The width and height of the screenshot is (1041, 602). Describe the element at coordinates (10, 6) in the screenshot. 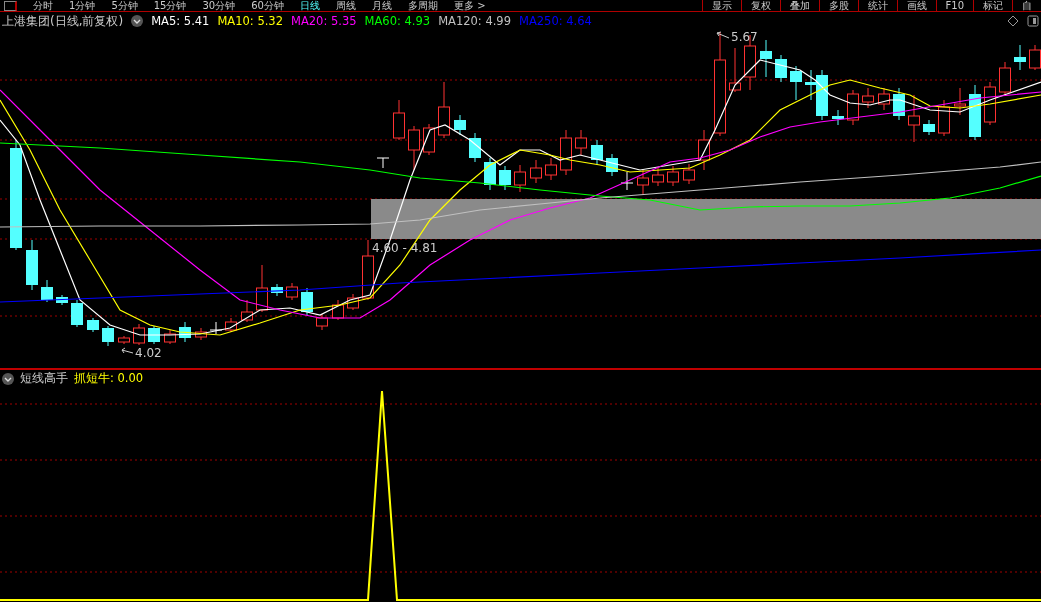

I see `window-icon` at that location.